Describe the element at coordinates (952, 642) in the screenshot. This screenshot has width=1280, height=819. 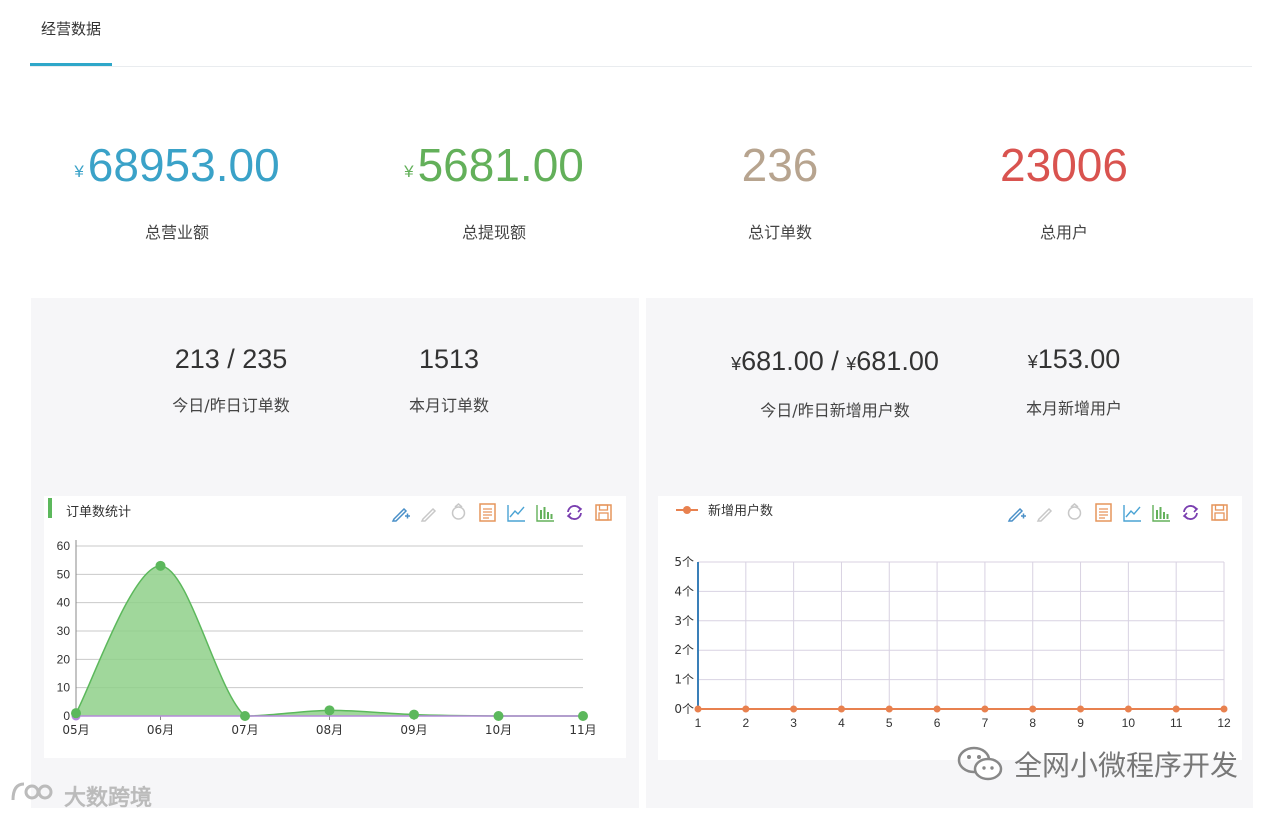
I see `users-chart: 0个1个2个3个4个5个1 2 3 4 5 6 7 8 9 10 11 12` at that location.